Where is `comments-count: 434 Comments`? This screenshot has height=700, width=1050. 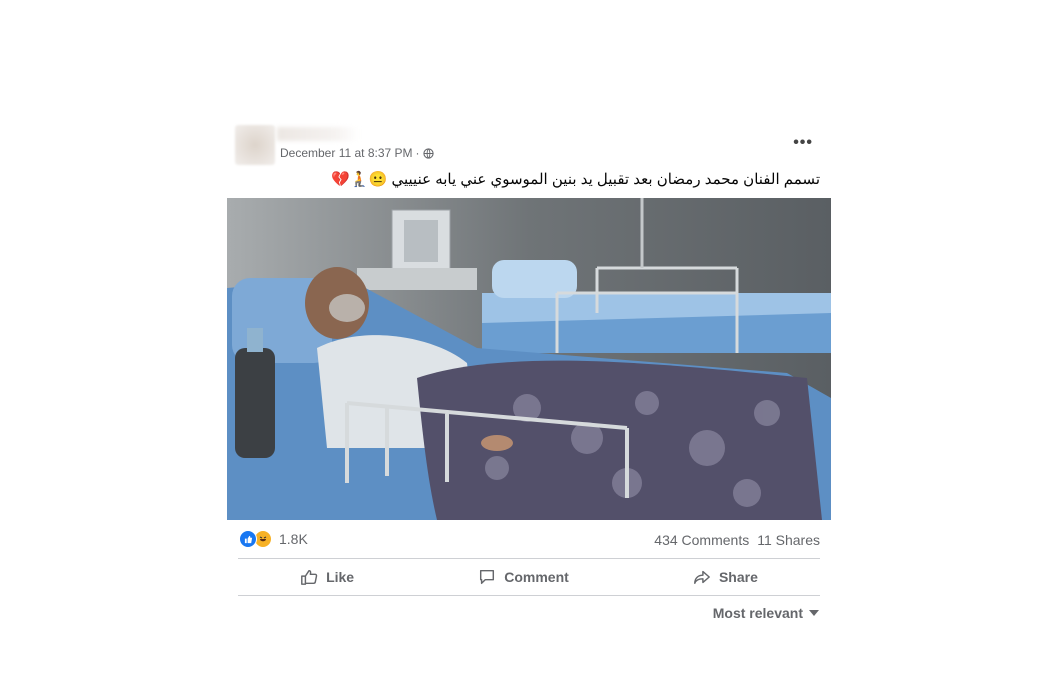 comments-count: 434 Comments is located at coordinates (701, 540).